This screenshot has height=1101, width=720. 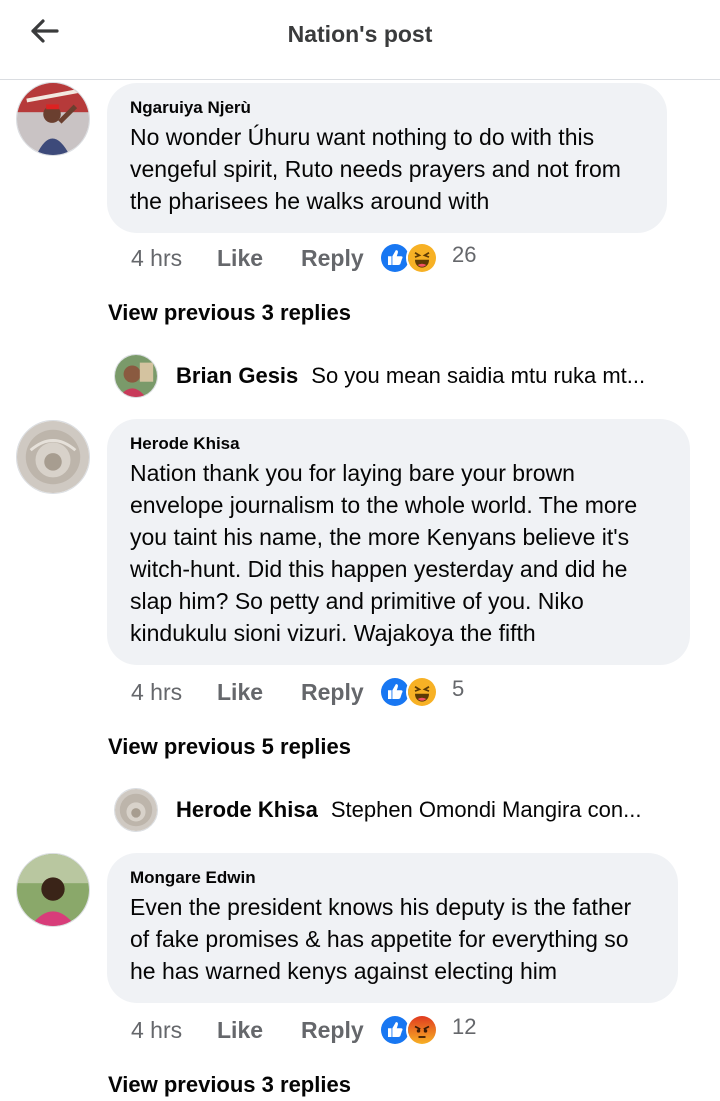 I want to click on comment-actions: 4 hrs Like Reply 26, so click(x=303, y=258).